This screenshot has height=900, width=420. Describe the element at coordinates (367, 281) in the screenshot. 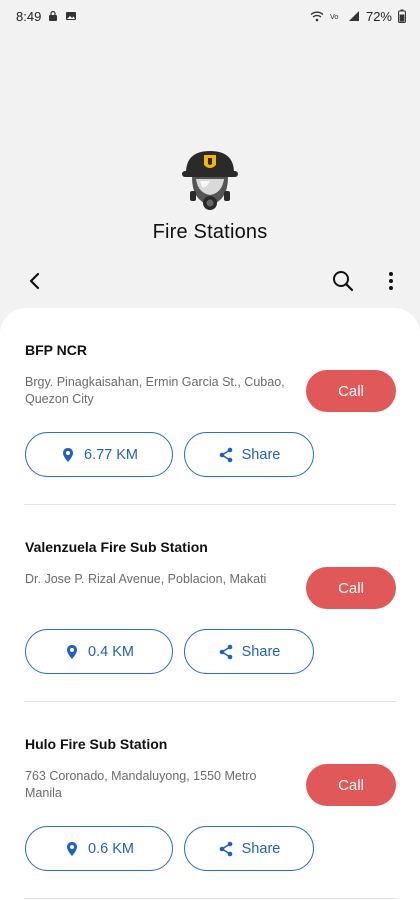

I see `toolbar-actions` at that location.